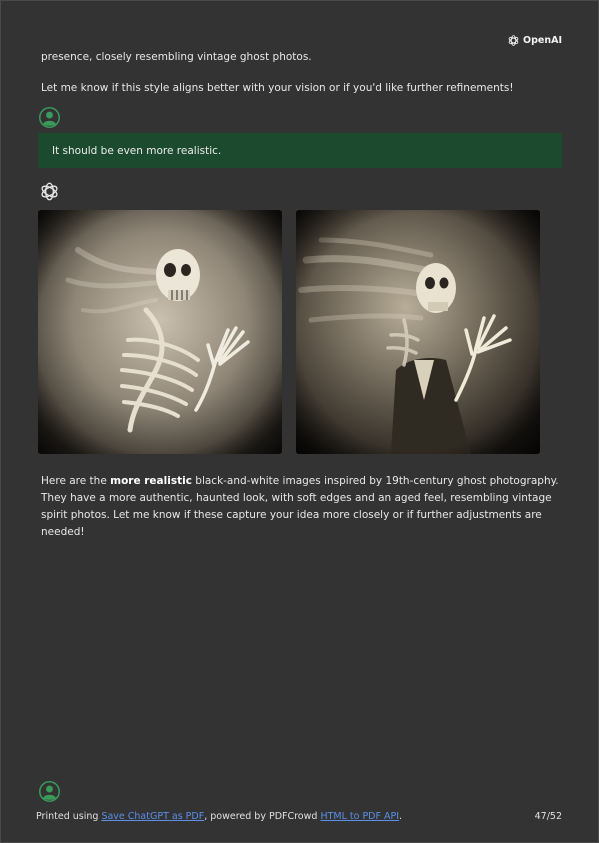 Image resolution: width=599 pixels, height=843 pixels. What do you see at coordinates (76, 481) in the screenshot?
I see `para-text: Here are the` at bounding box center [76, 481].